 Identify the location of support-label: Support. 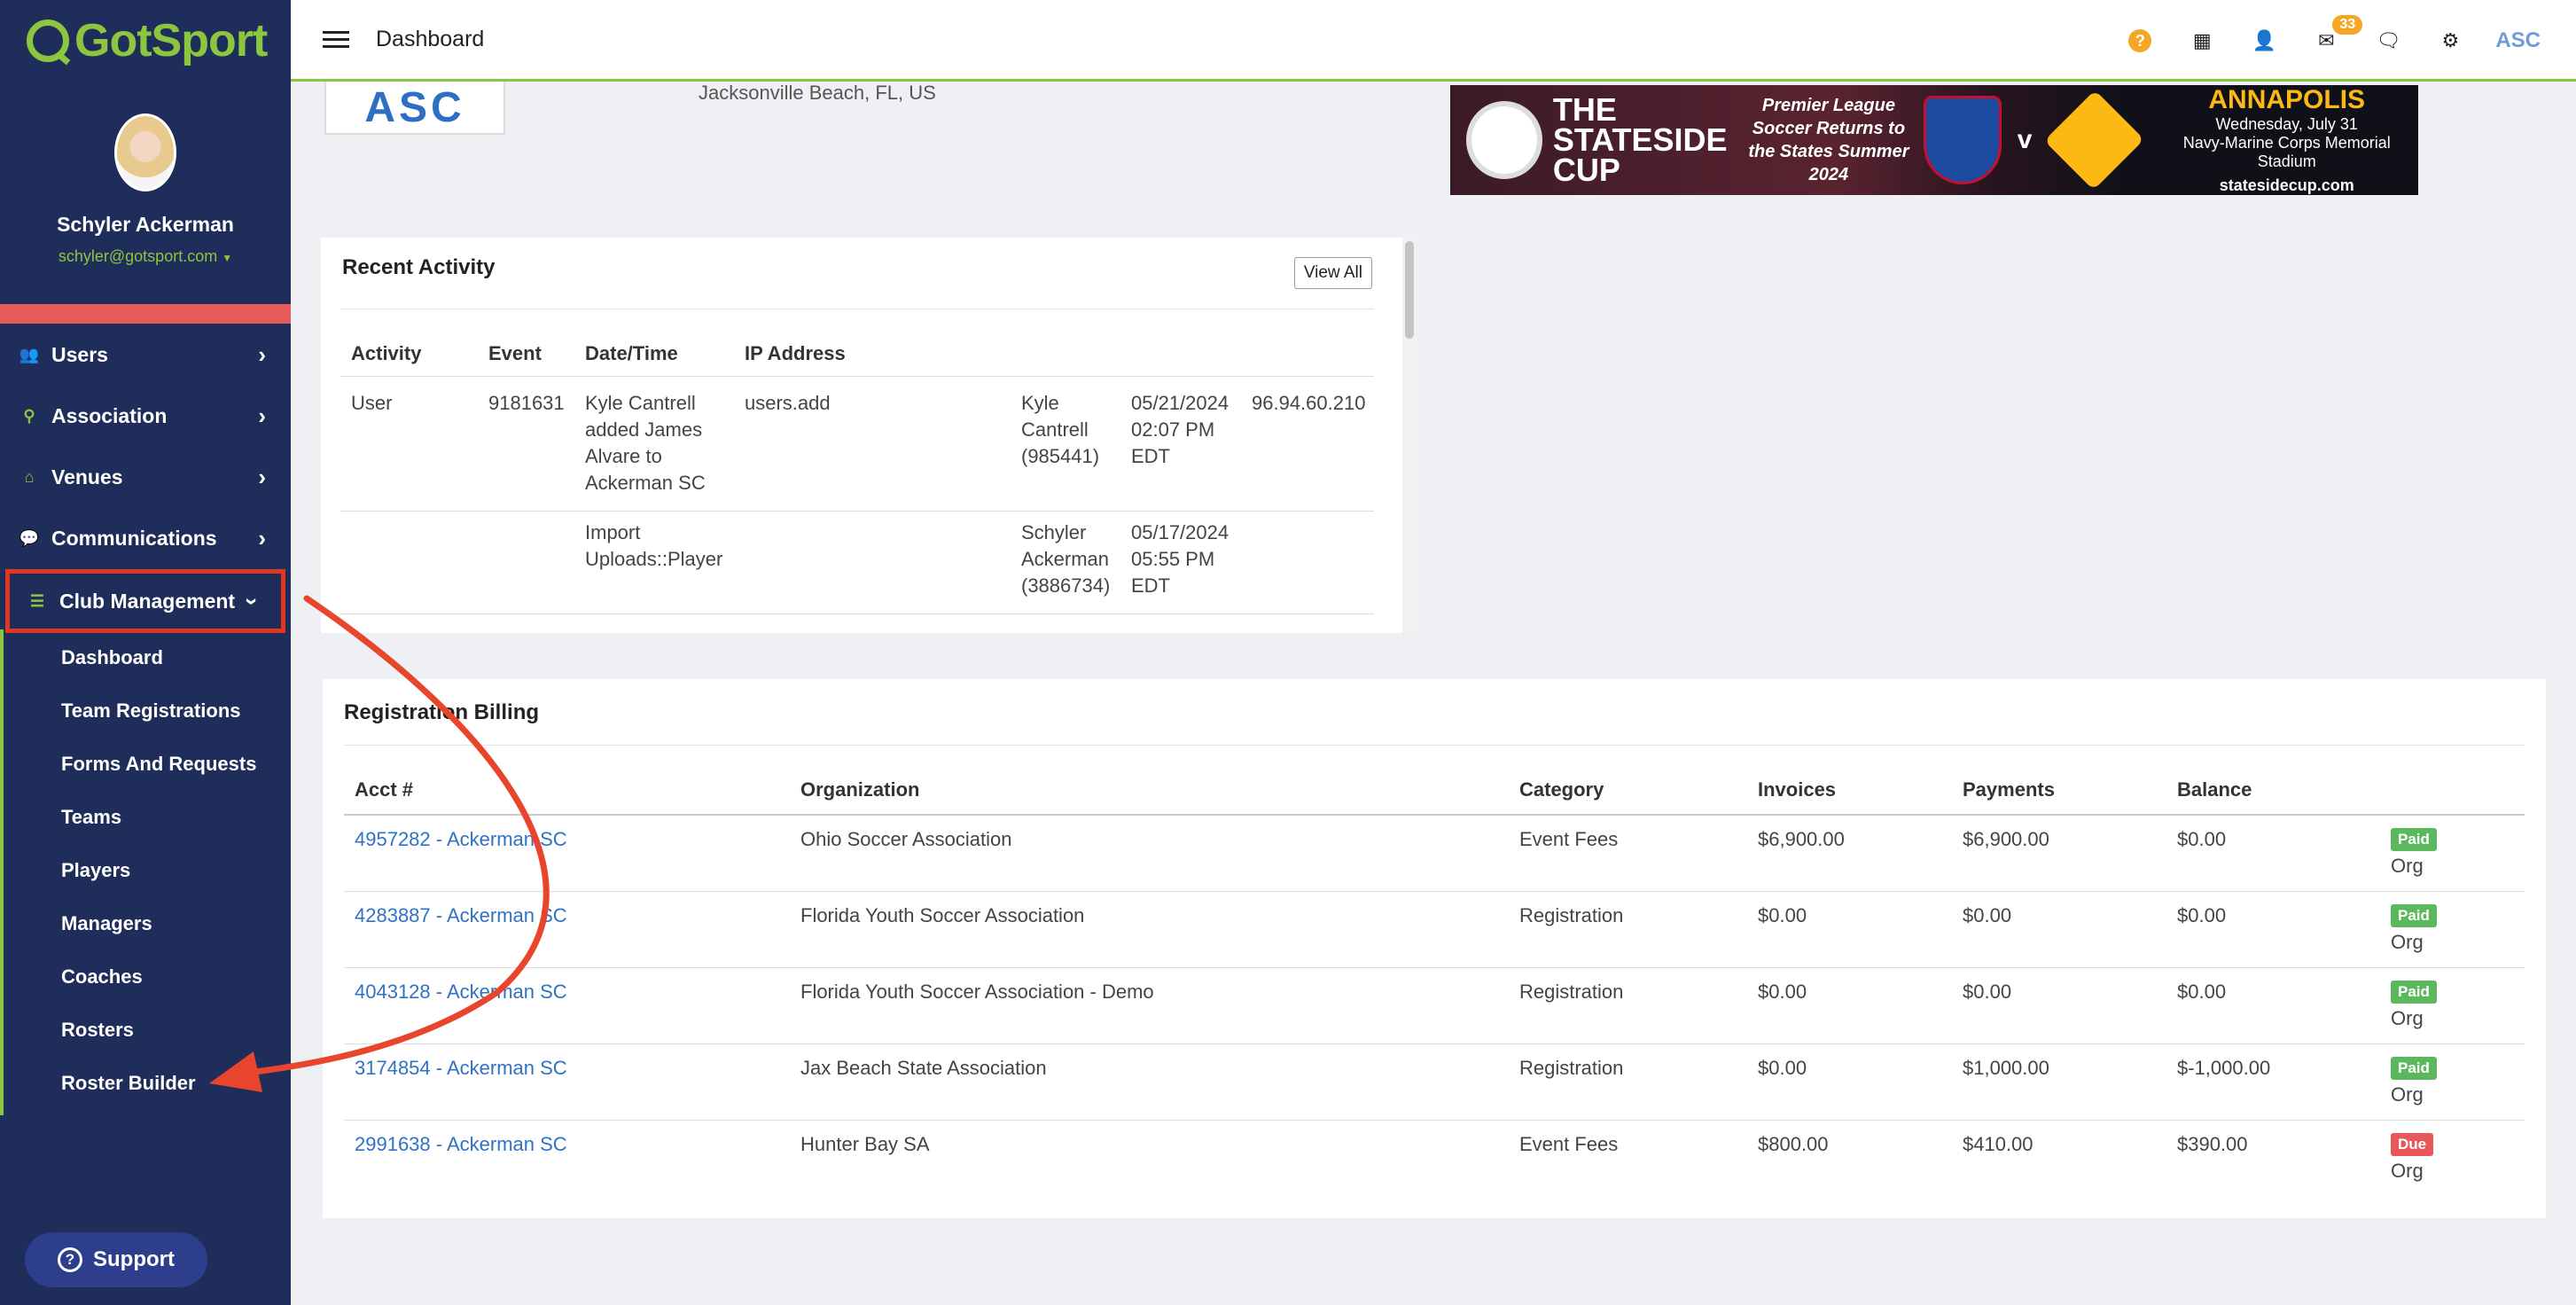
(134, 1259).